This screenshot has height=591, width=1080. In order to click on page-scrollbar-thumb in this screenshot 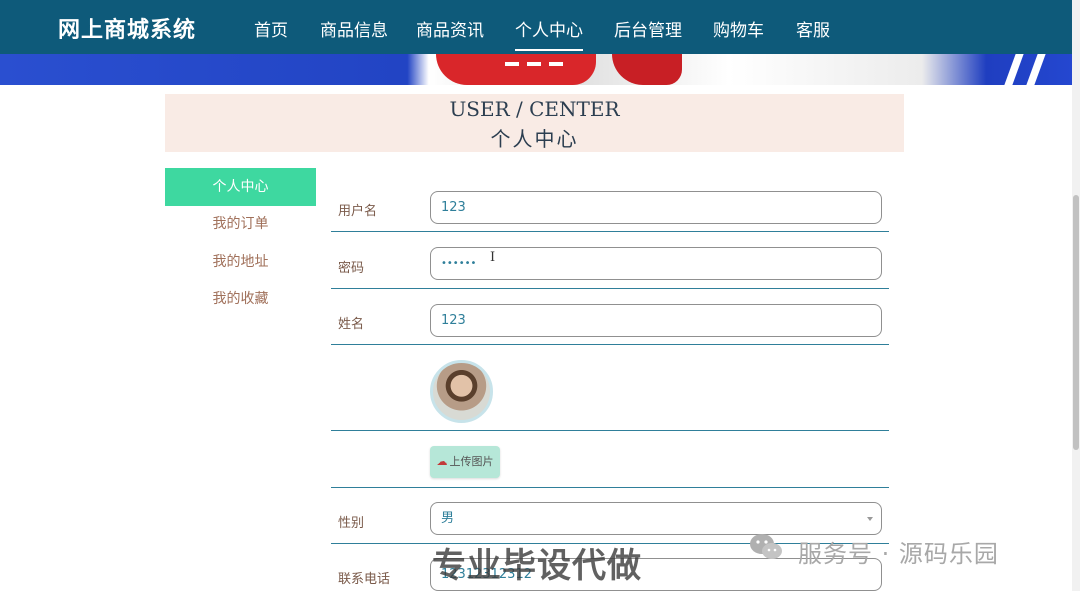, I will do `click(1076, 322)`.